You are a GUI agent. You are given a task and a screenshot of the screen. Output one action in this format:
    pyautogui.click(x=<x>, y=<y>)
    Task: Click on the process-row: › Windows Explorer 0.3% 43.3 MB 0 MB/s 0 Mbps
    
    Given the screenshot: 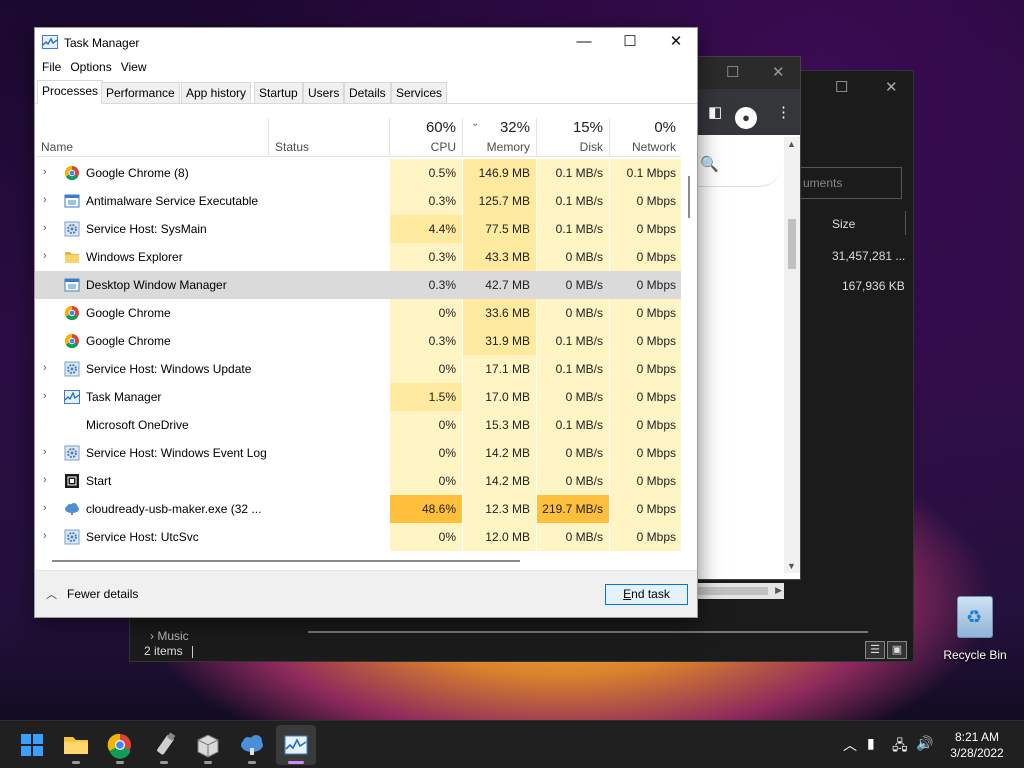 What is the action you would take?
    pyautogui.click(x=358, y=257)
    